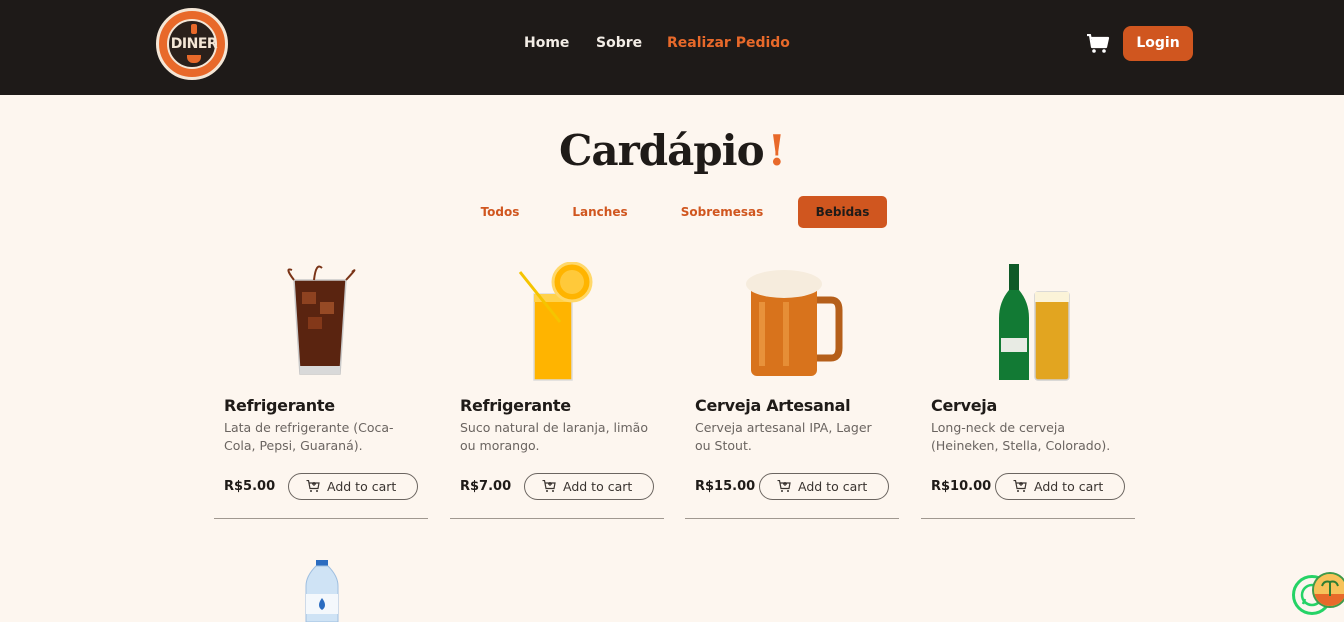 The image size is (1344, 622). What do you see at coordinates (555, 321) in the screenshot?
I see `orange-juice-image` at bounding box center [555, 321].